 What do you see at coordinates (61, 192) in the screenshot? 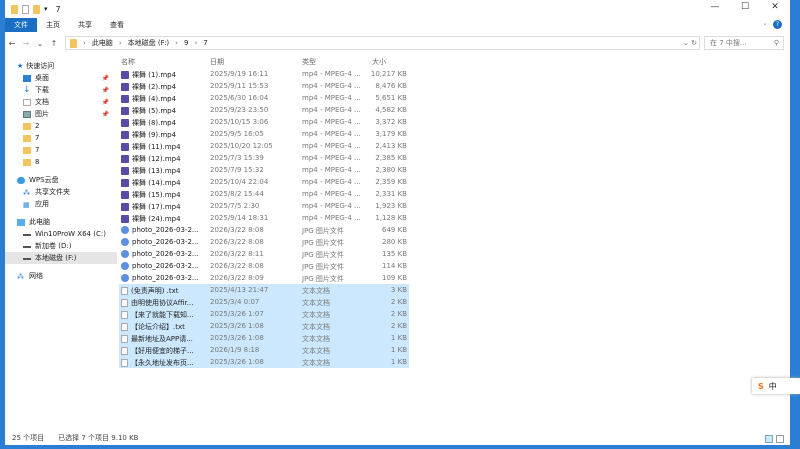
I see `nav-shared-folder: ⁂ 共享文件夹` at bounding box center [61, 192].